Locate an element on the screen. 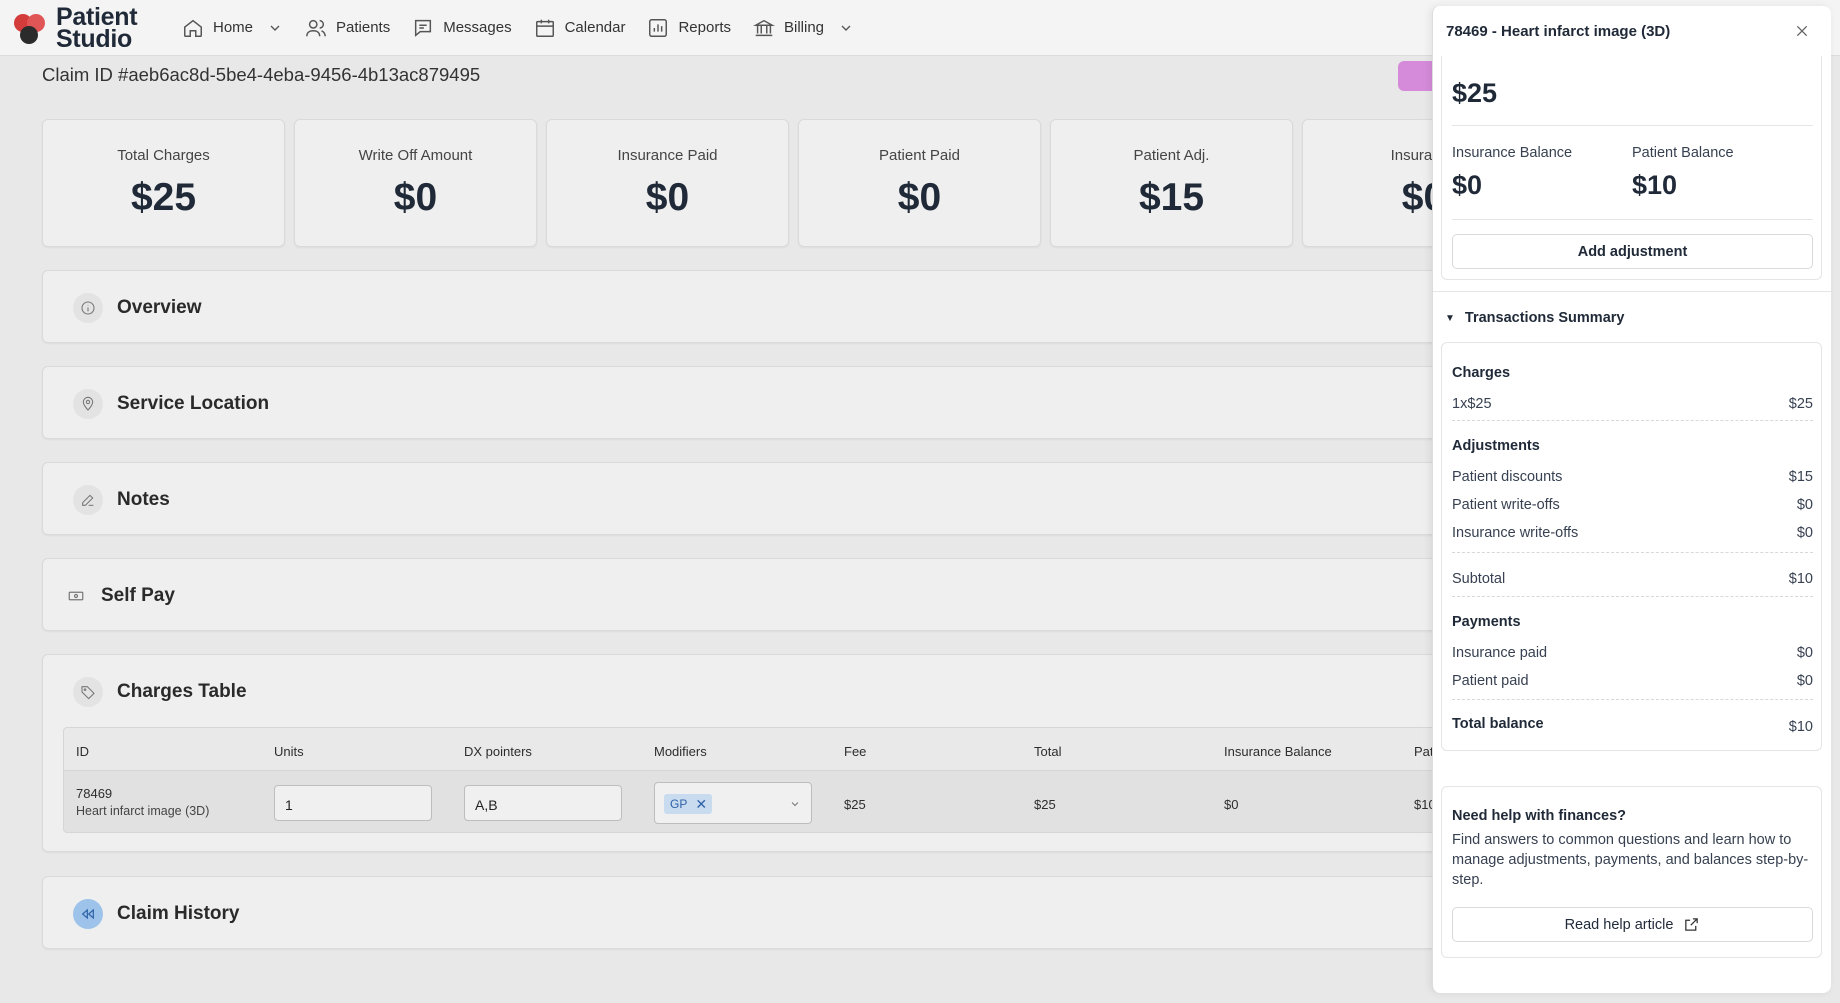 This screenshot has height=1003, width=1840. nav-patients-label: Patients is located at coordinates (363, 27).